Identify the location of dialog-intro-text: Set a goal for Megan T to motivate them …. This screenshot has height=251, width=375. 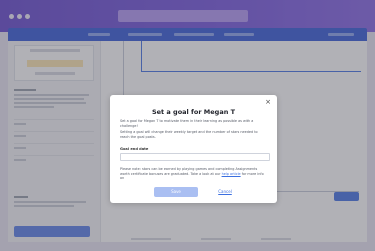
(187, 123).